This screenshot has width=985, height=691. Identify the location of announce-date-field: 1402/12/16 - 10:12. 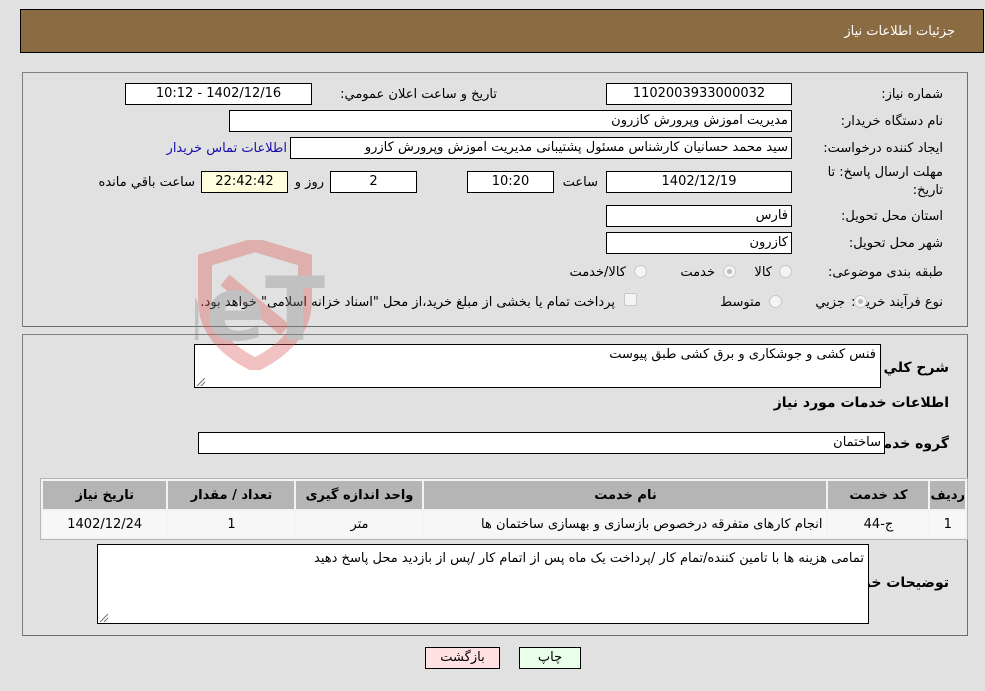
(218, 94).